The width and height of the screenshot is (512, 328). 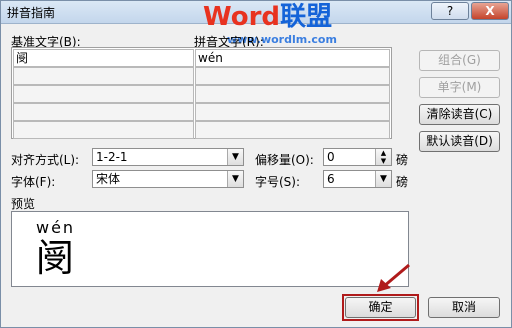 What do you see at coordinates (168, 179) in the screenshot?
I see `font-select: 宋体 ▼` at bounding box center [168, 179].